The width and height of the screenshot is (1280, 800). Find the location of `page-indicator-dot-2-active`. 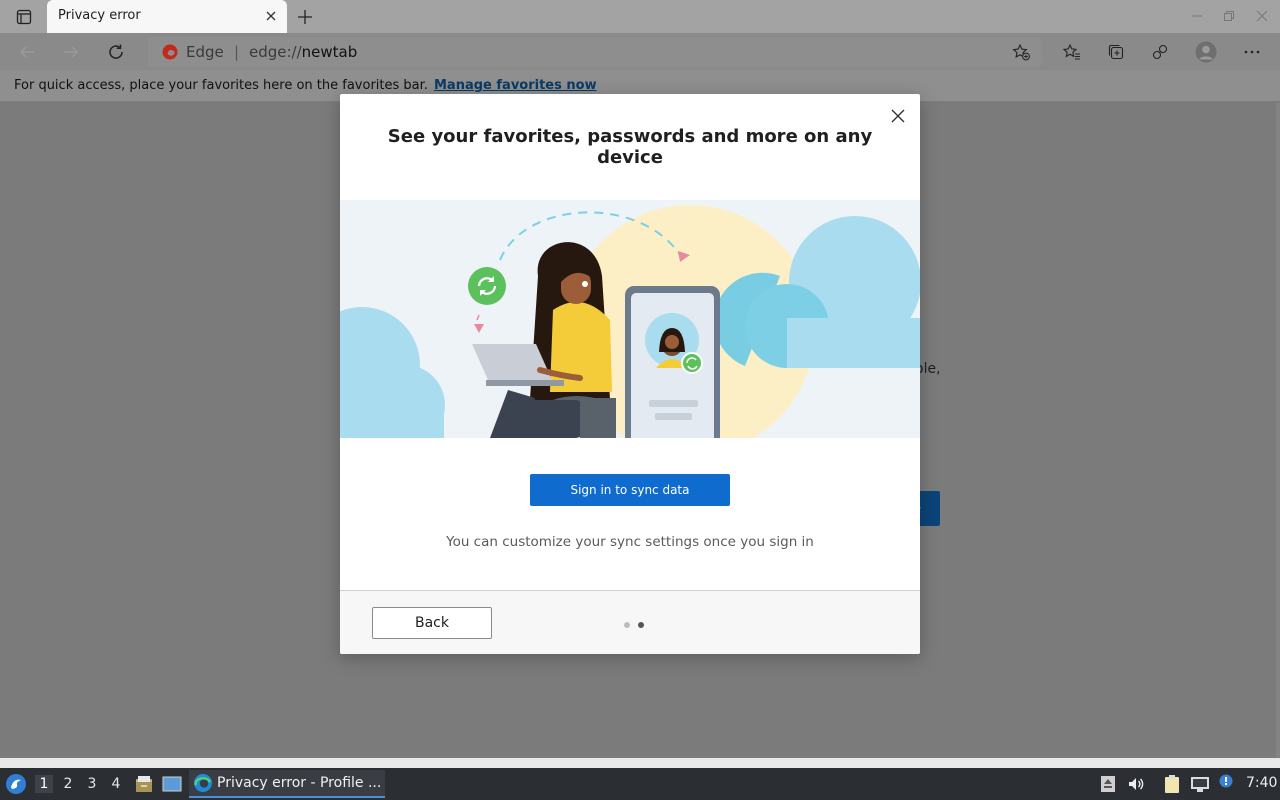

page-indicator-dot-2-active is located at coordinates (641, 625).